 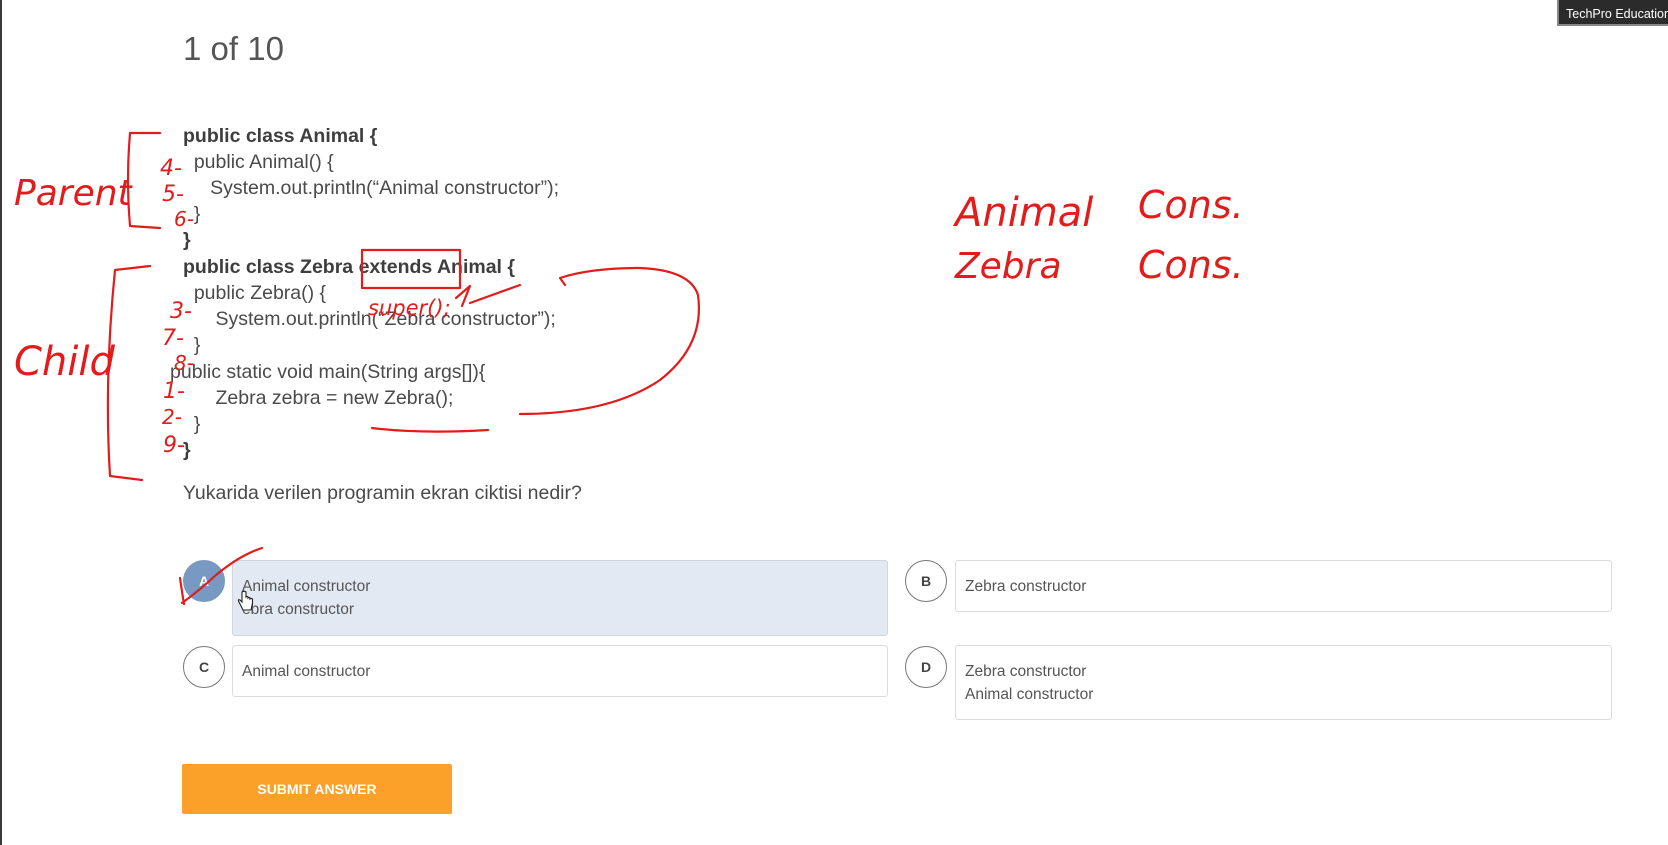 What do you see at coordinates (65, 362) in the screenshot?
I see `annotation-child: Child` at bounding box center [65, 362].